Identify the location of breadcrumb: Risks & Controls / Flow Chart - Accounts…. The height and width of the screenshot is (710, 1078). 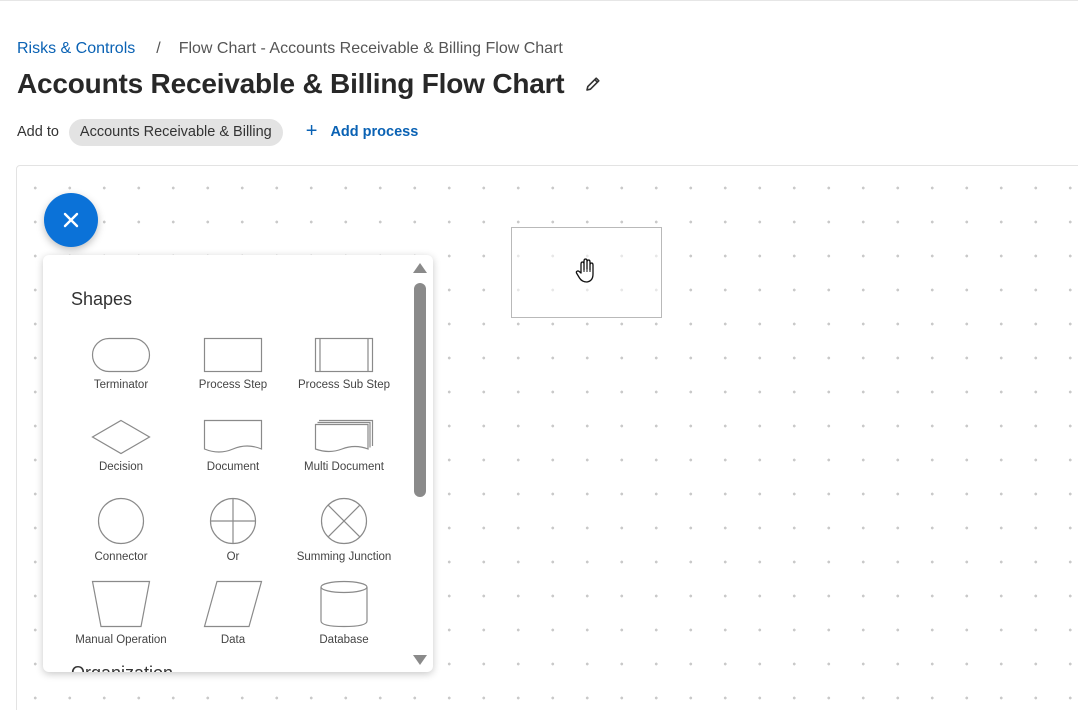
(290, 49).